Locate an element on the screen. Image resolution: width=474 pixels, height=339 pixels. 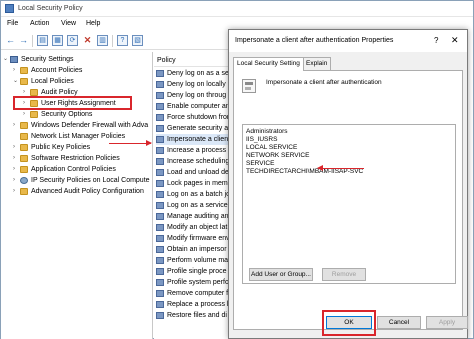
annotation-arrow-account is located at coordinates (340, 168).